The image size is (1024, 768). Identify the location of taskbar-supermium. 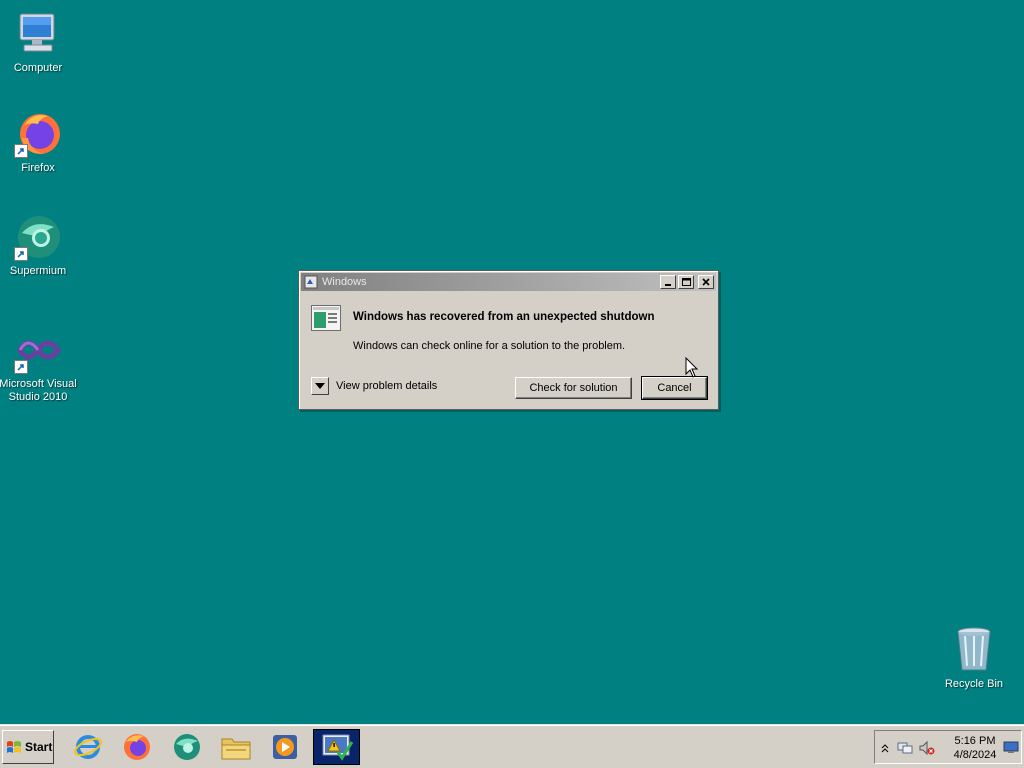
(187, 747).